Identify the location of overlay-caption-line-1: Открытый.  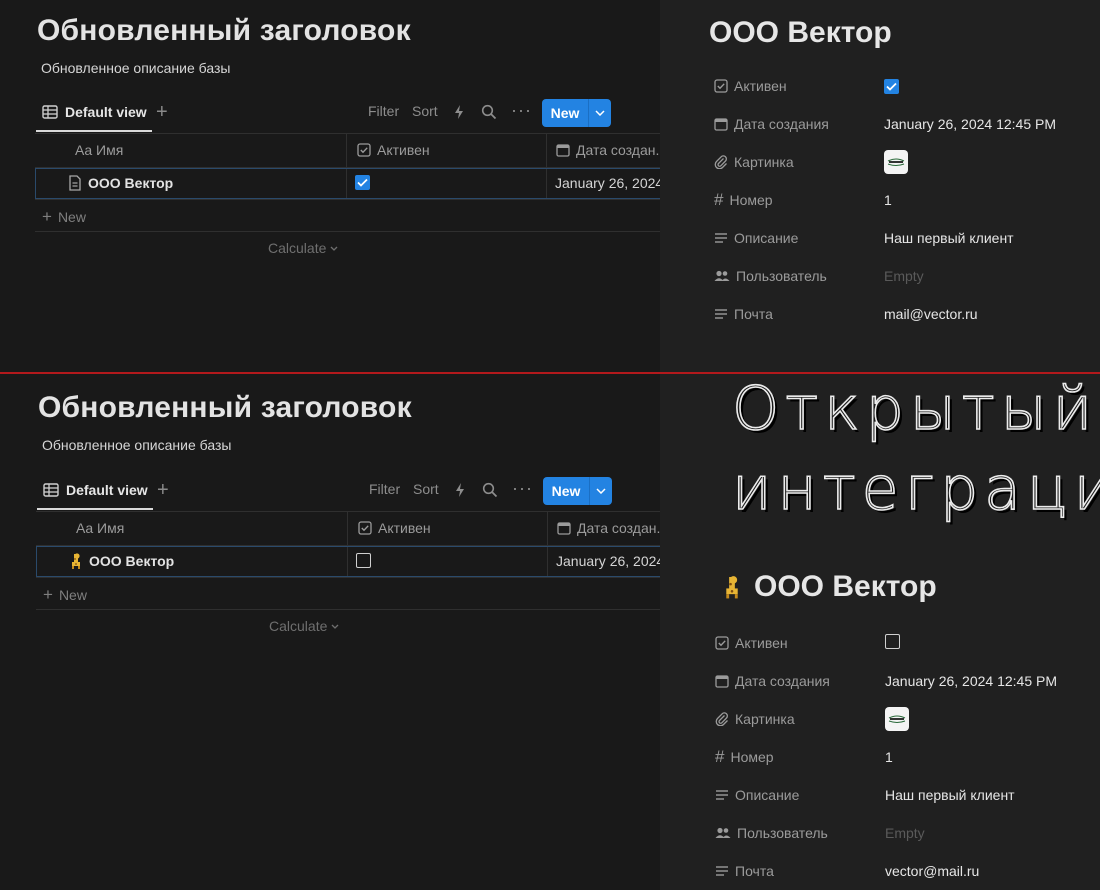
(915, 409).